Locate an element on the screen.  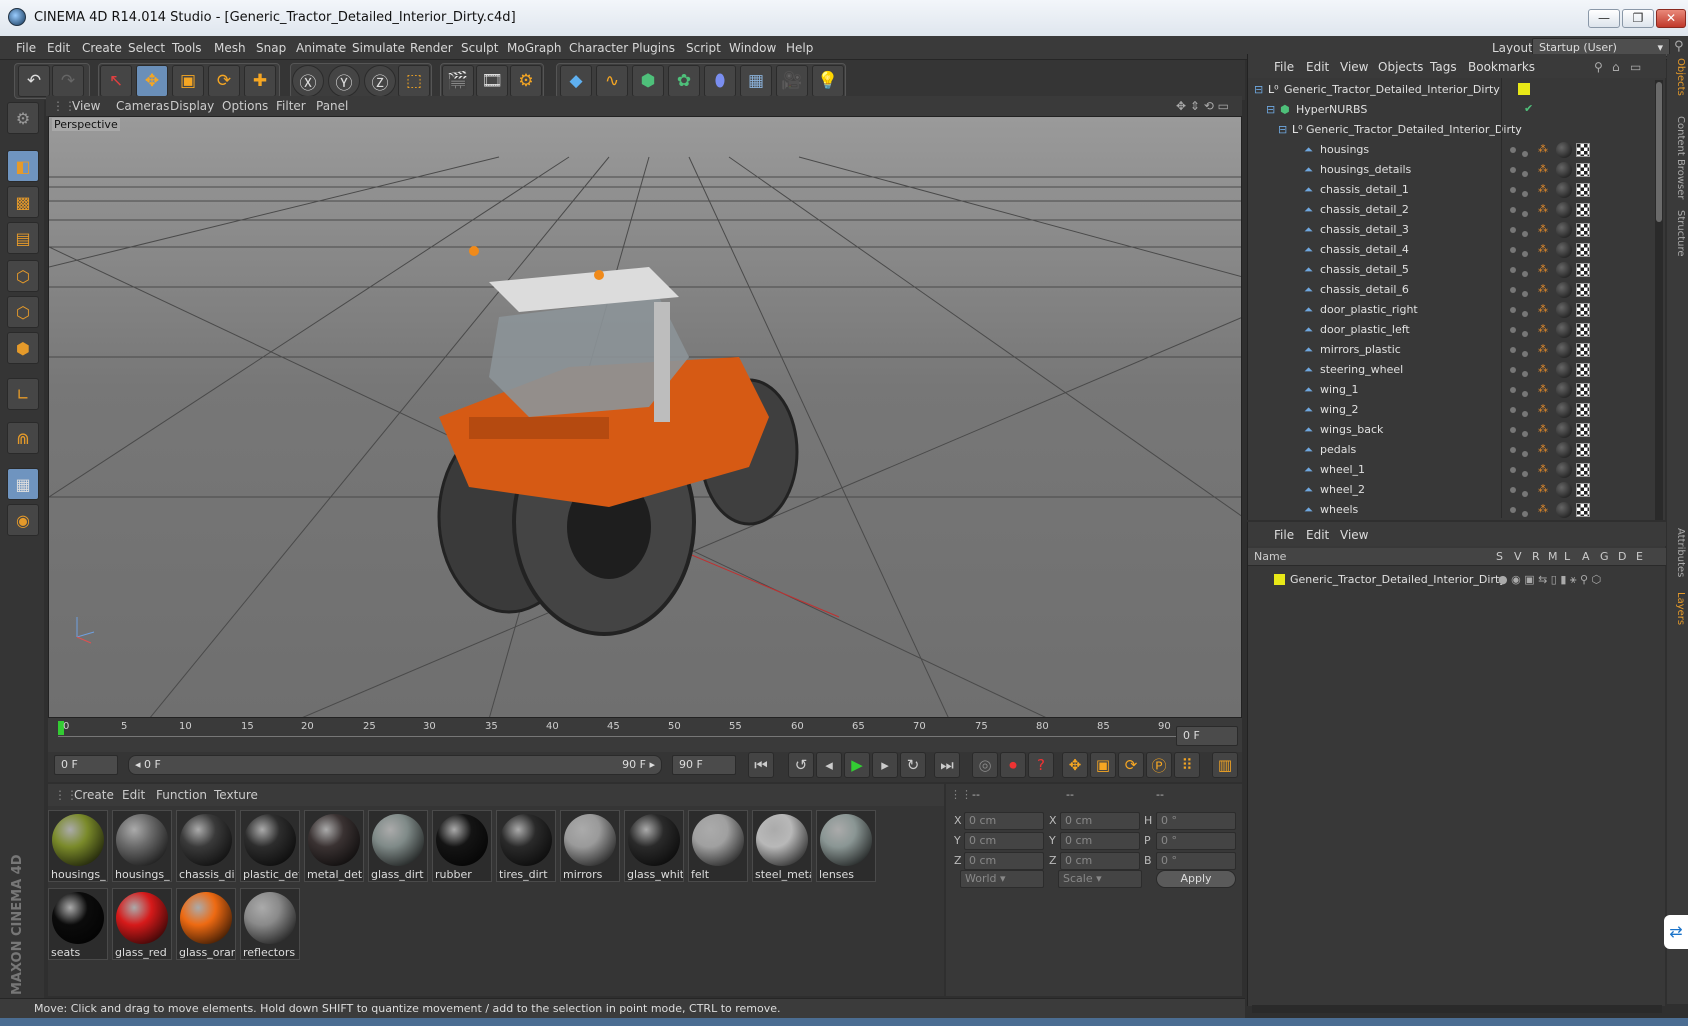
material-swatch: chassis_dir is located at coordinates (206, 846).